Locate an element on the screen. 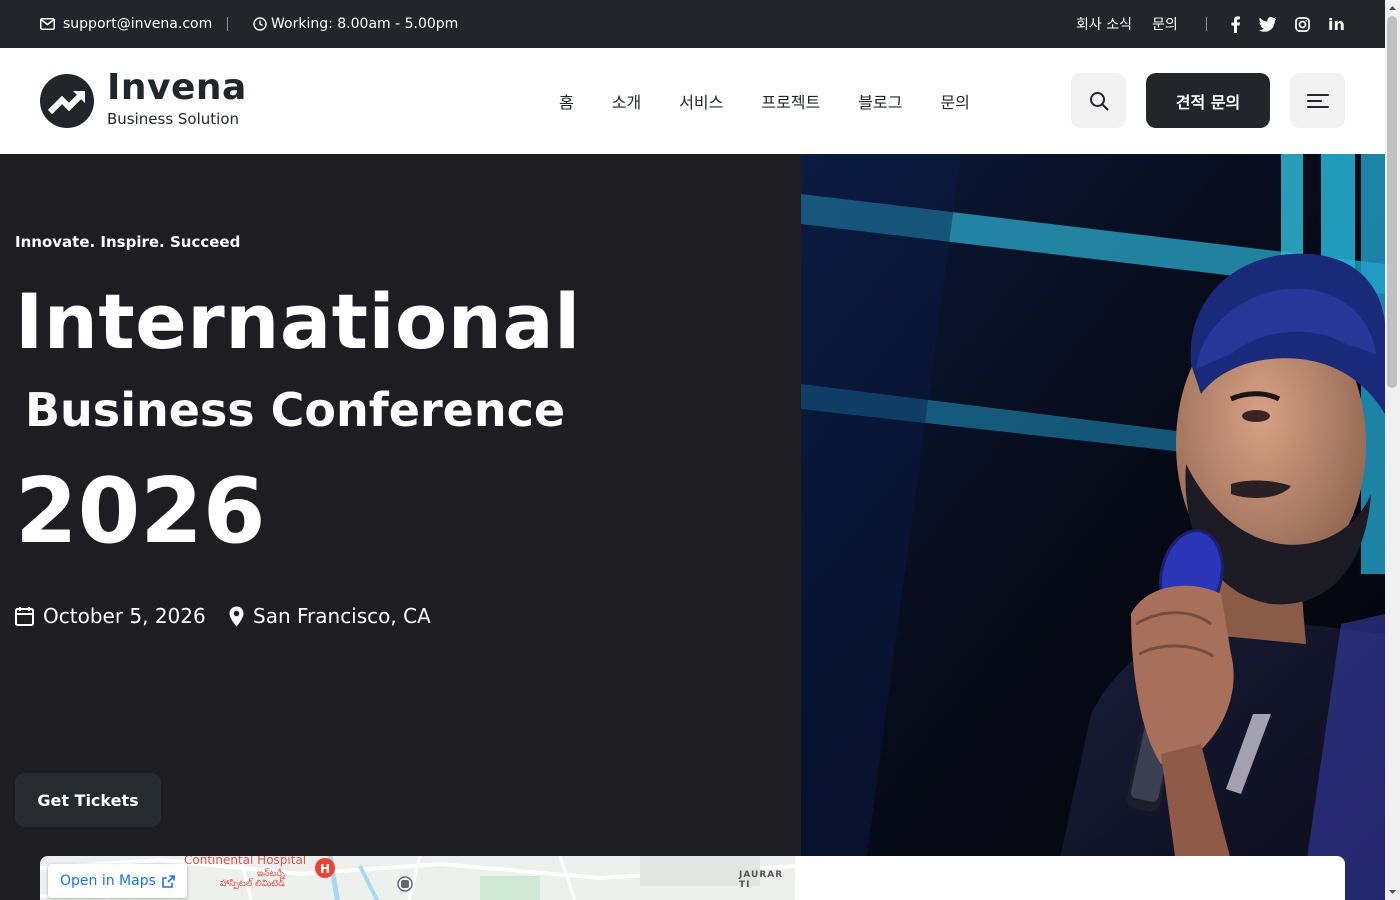 Image resolution: width=1400 pixels, height=900 pixels. email-contact: support@invena.com is located at coordinates (126, 24).